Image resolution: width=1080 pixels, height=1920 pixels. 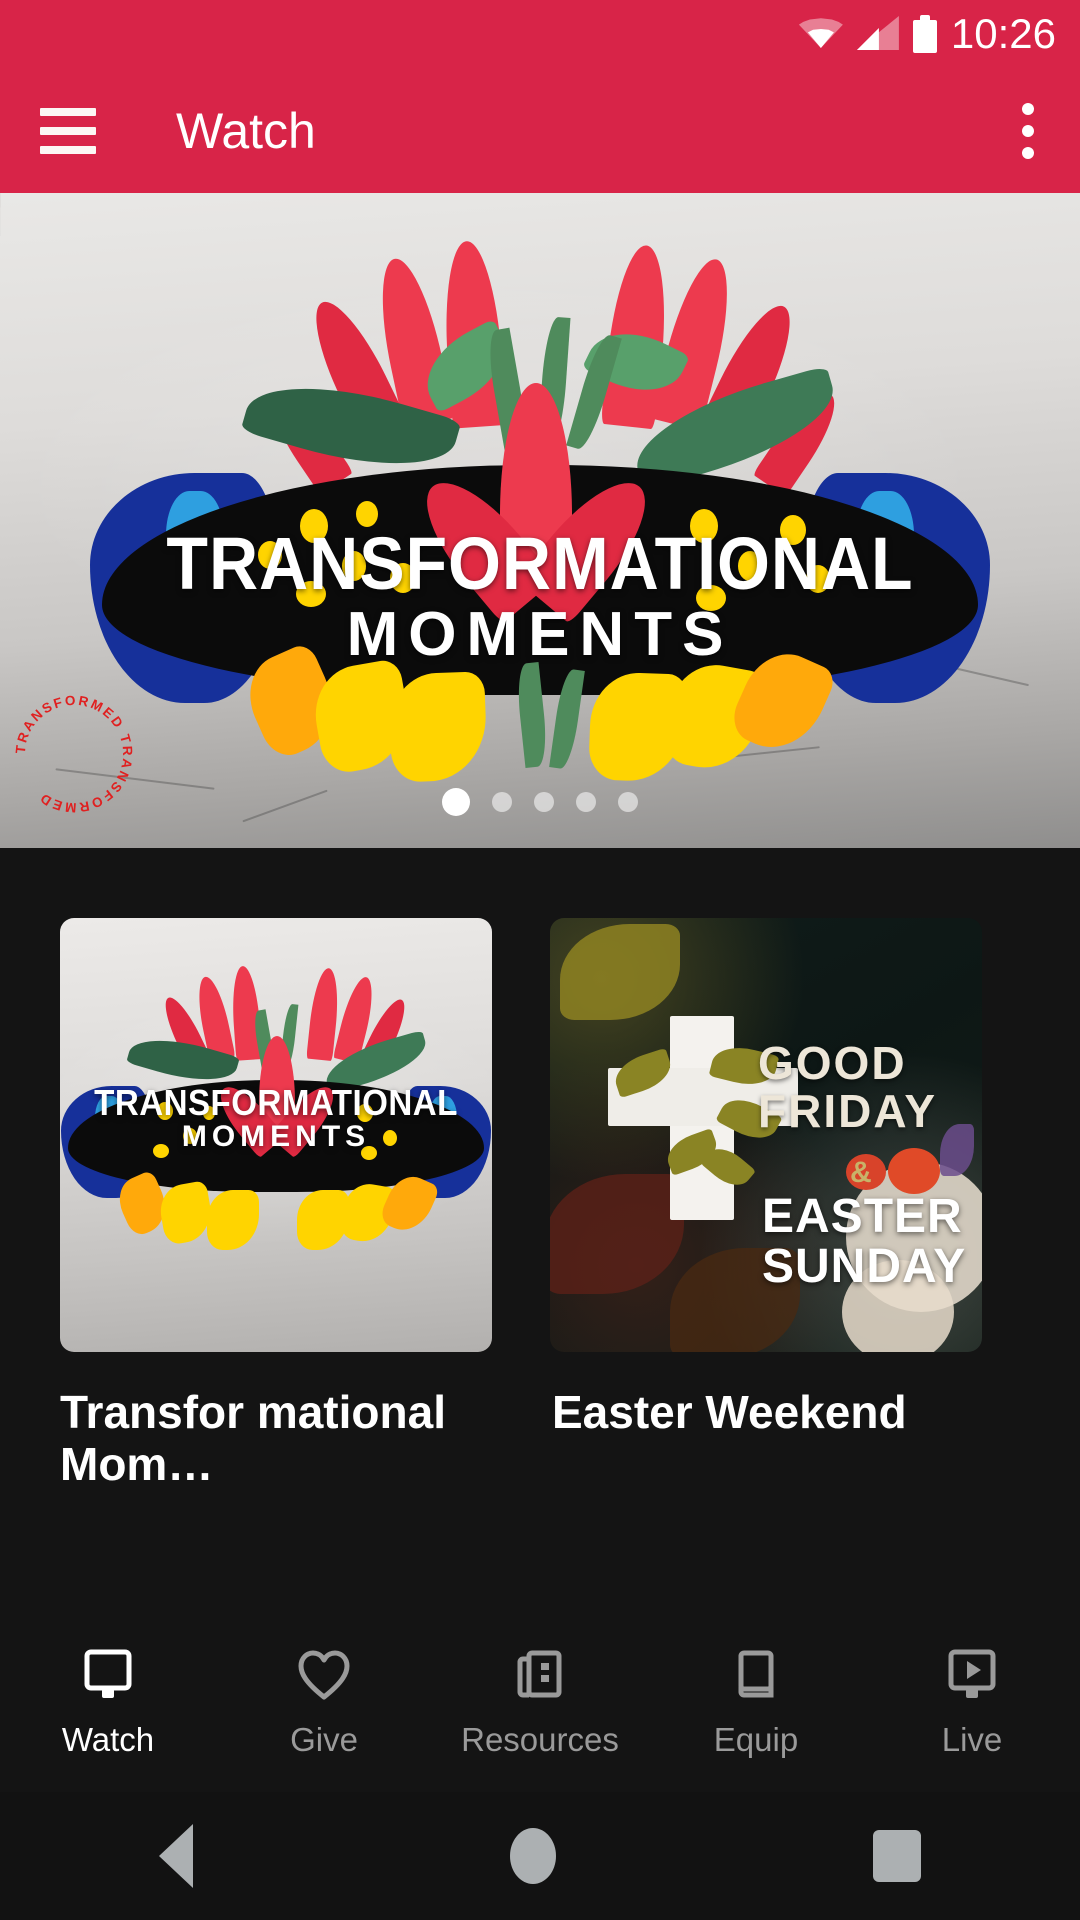 What do you see at coordinates (108, 1739) in the screenshot?
I see `tab-label: Watch` at bounding box center [108, 1739].